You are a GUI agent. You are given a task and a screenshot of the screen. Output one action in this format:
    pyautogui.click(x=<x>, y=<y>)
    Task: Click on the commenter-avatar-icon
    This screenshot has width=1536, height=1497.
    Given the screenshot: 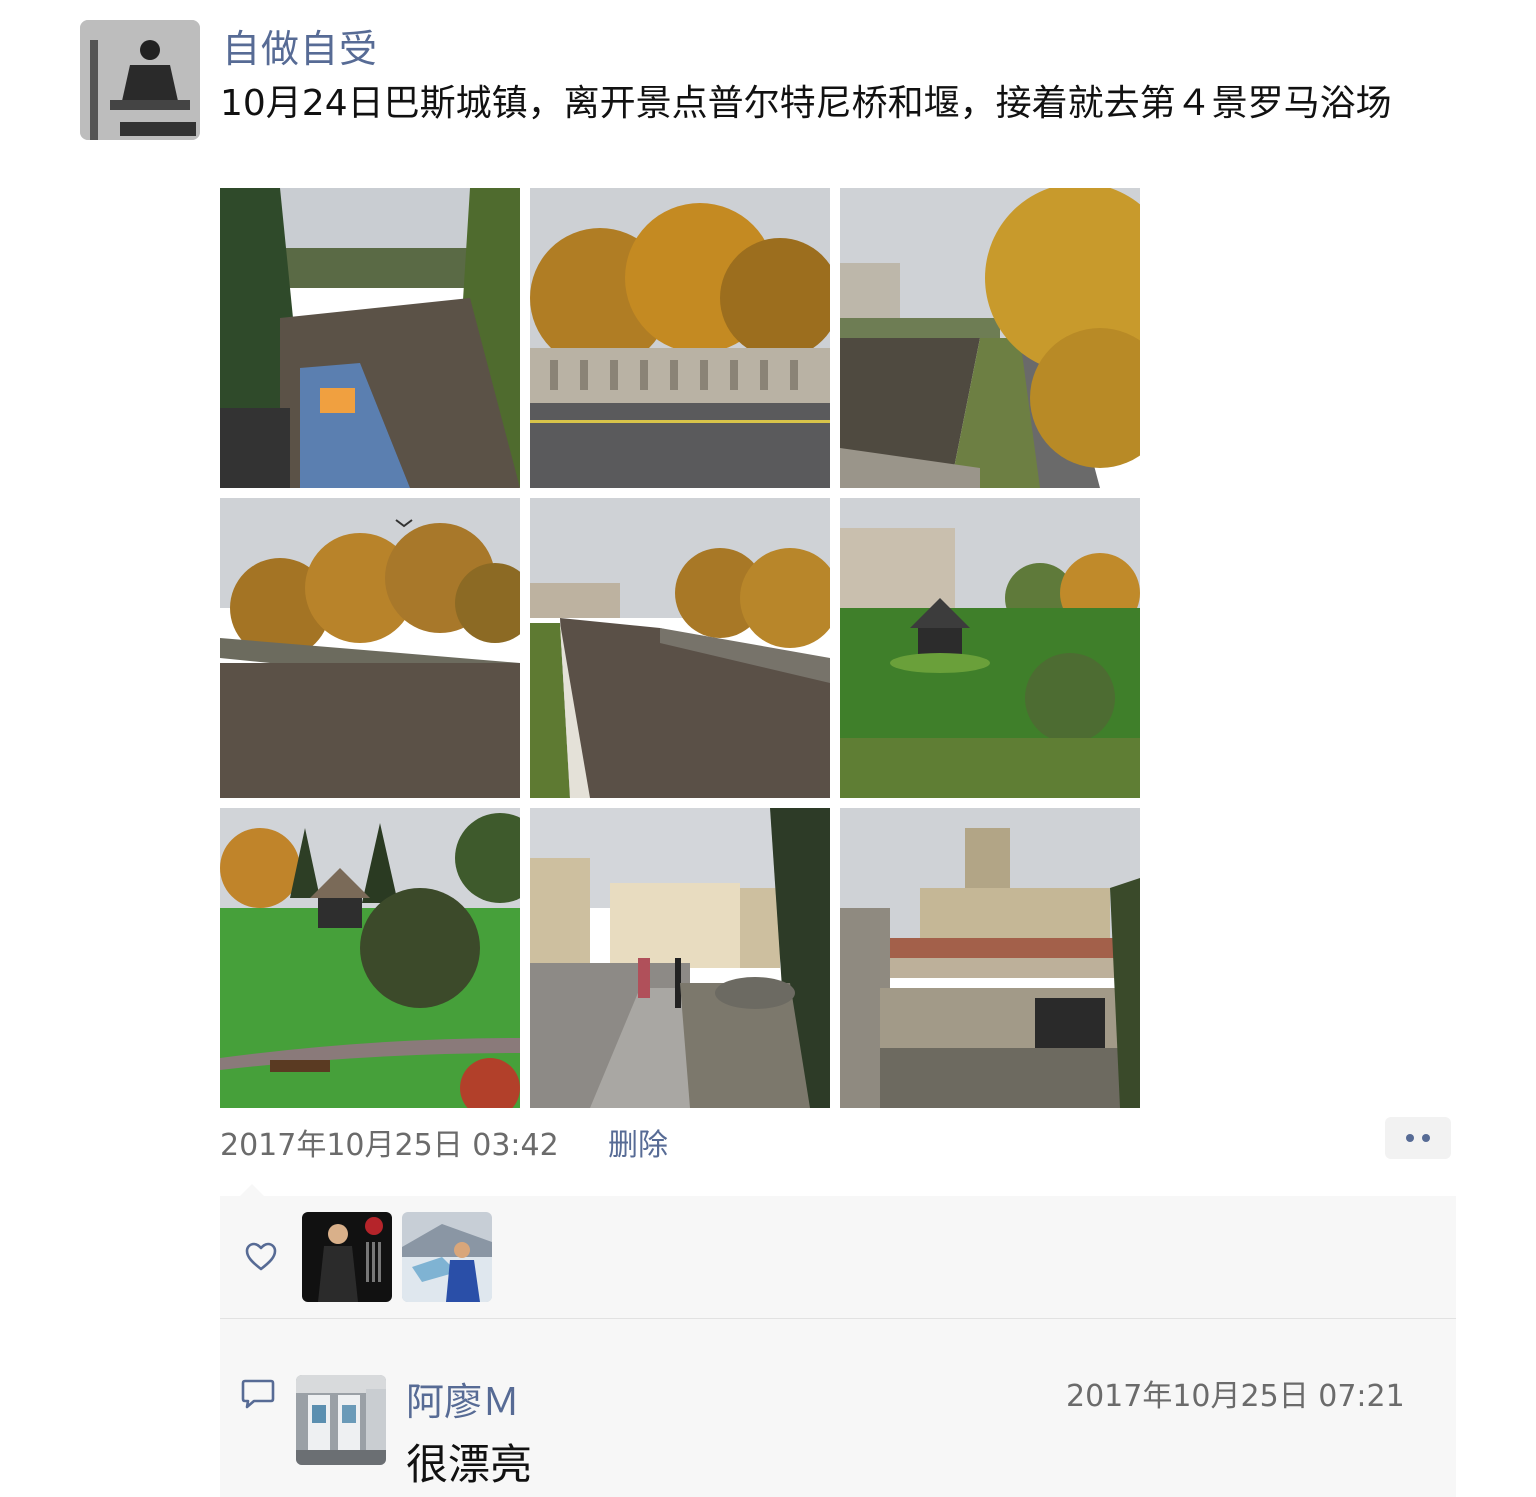 What is the action you would take?
    pyautogui.click(x=341, y=1420)
    